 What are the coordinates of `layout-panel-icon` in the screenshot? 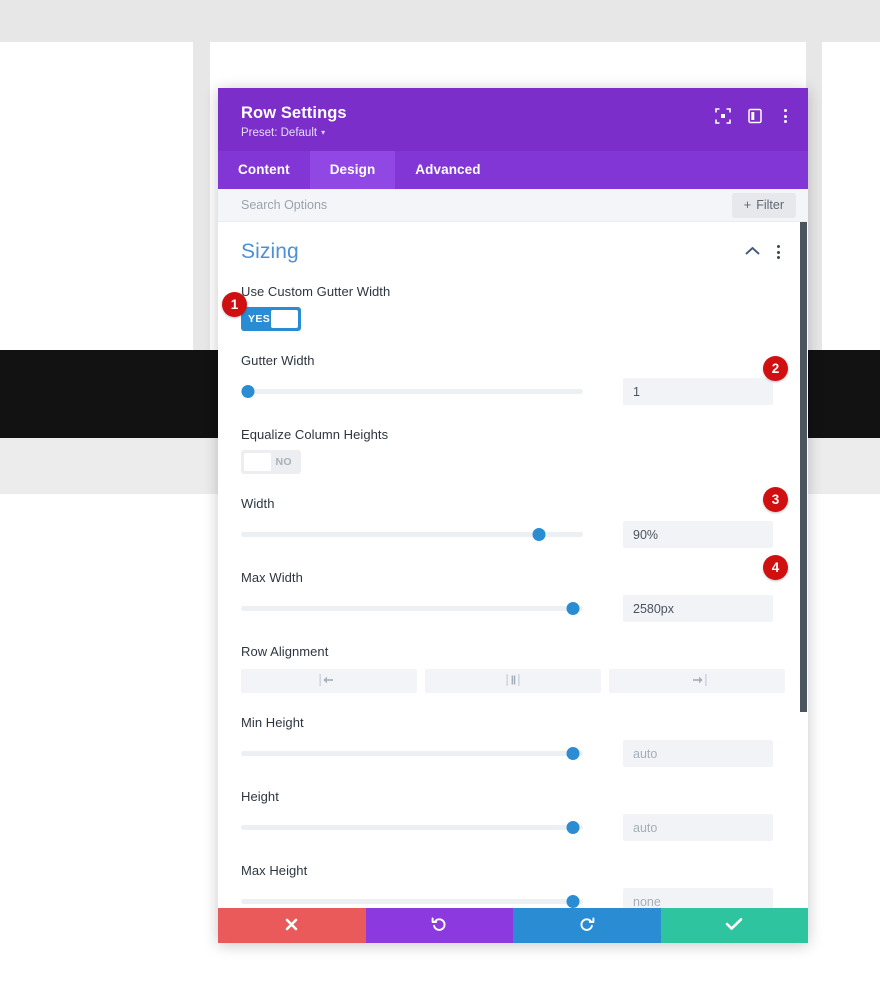 It's located at (755, 116).